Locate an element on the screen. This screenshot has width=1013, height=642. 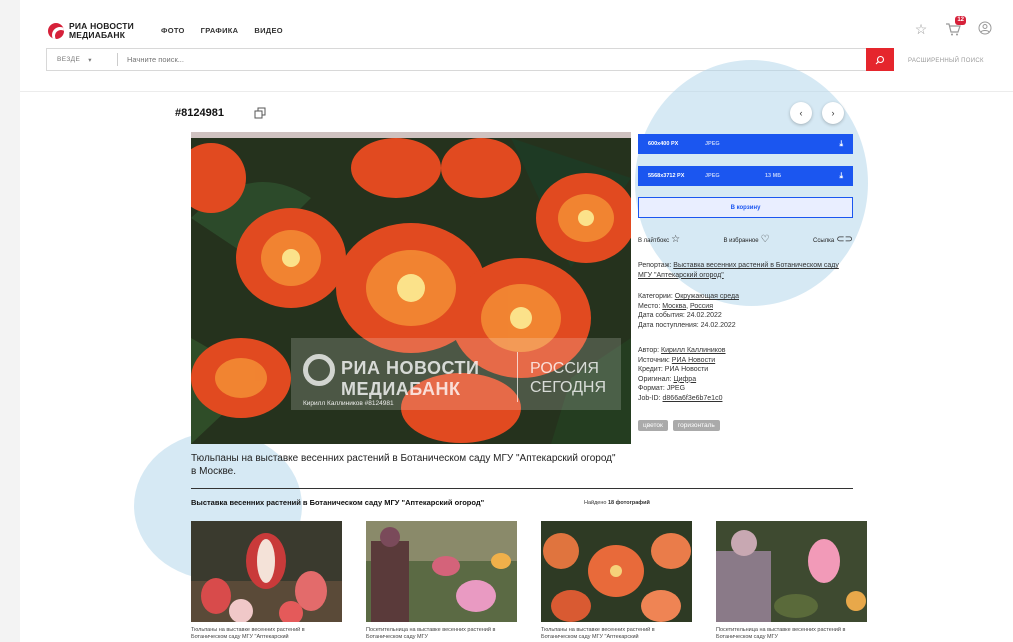
job-label: Job-ID: is located at coordinates (649, 398).